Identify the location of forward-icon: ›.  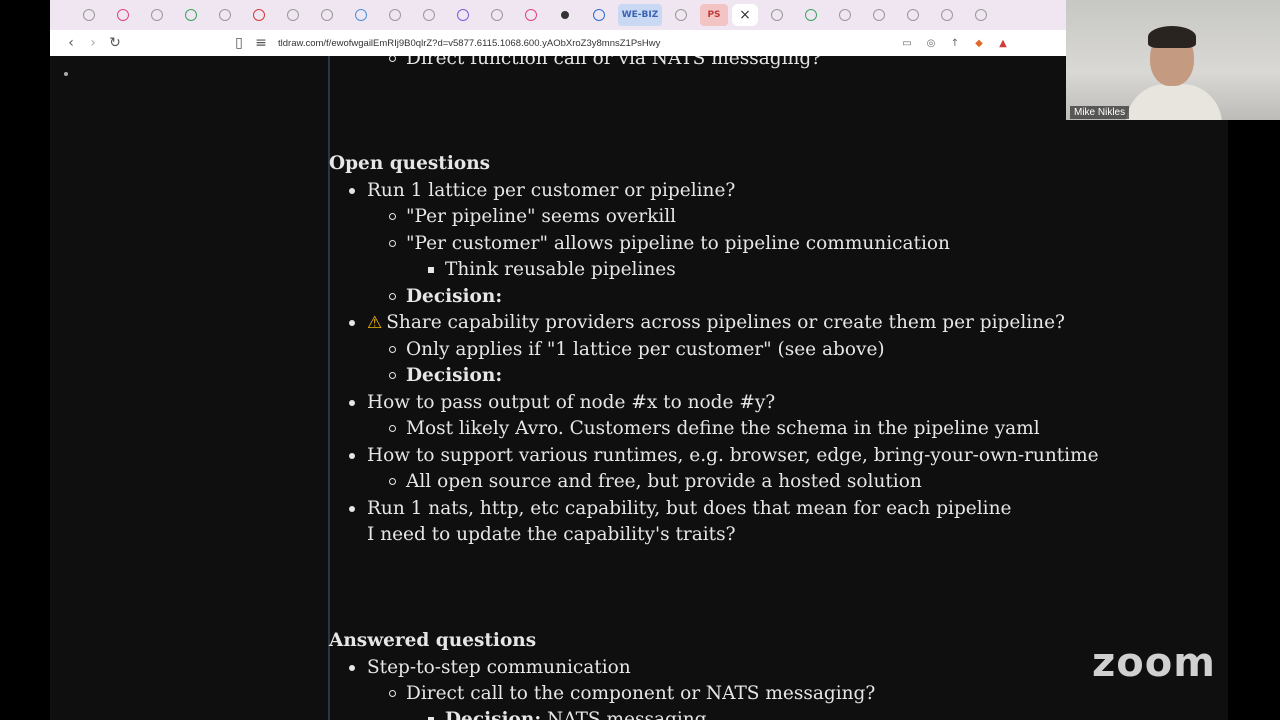
(93, 43).